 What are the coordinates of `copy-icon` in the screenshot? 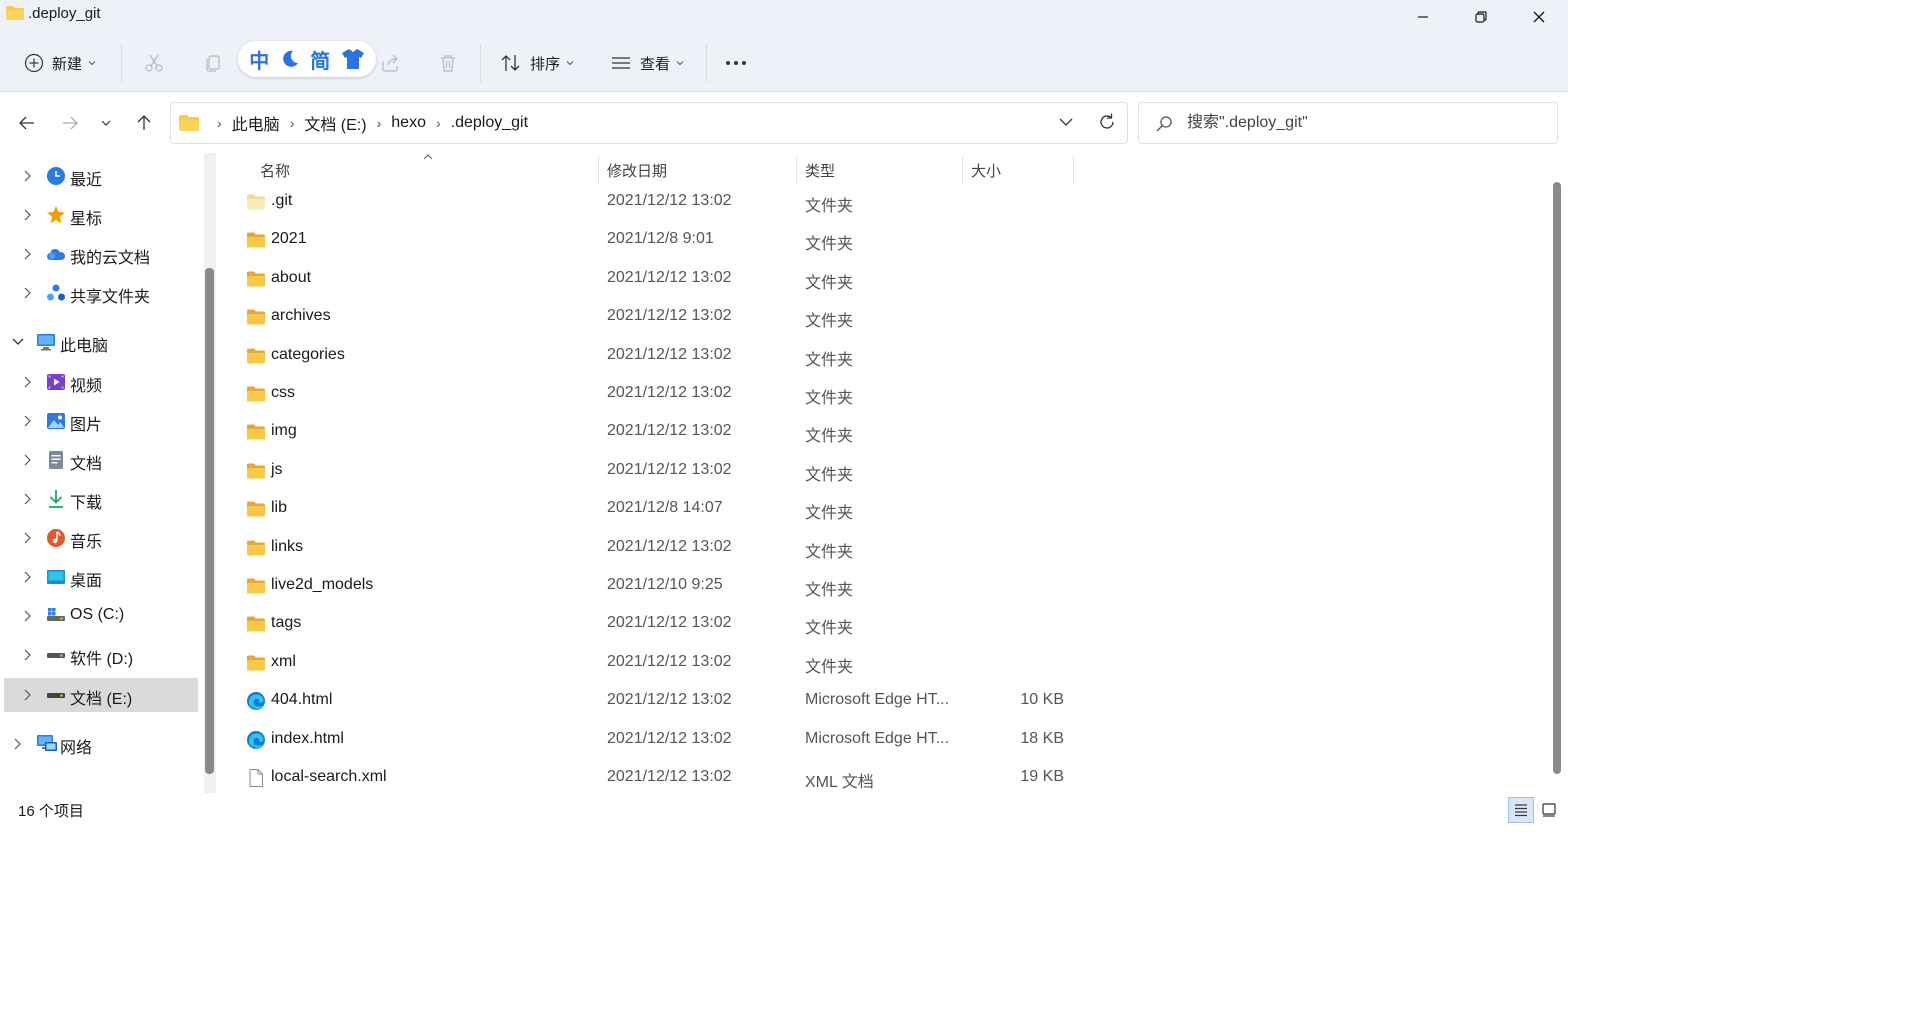 It's located at (213, 63).